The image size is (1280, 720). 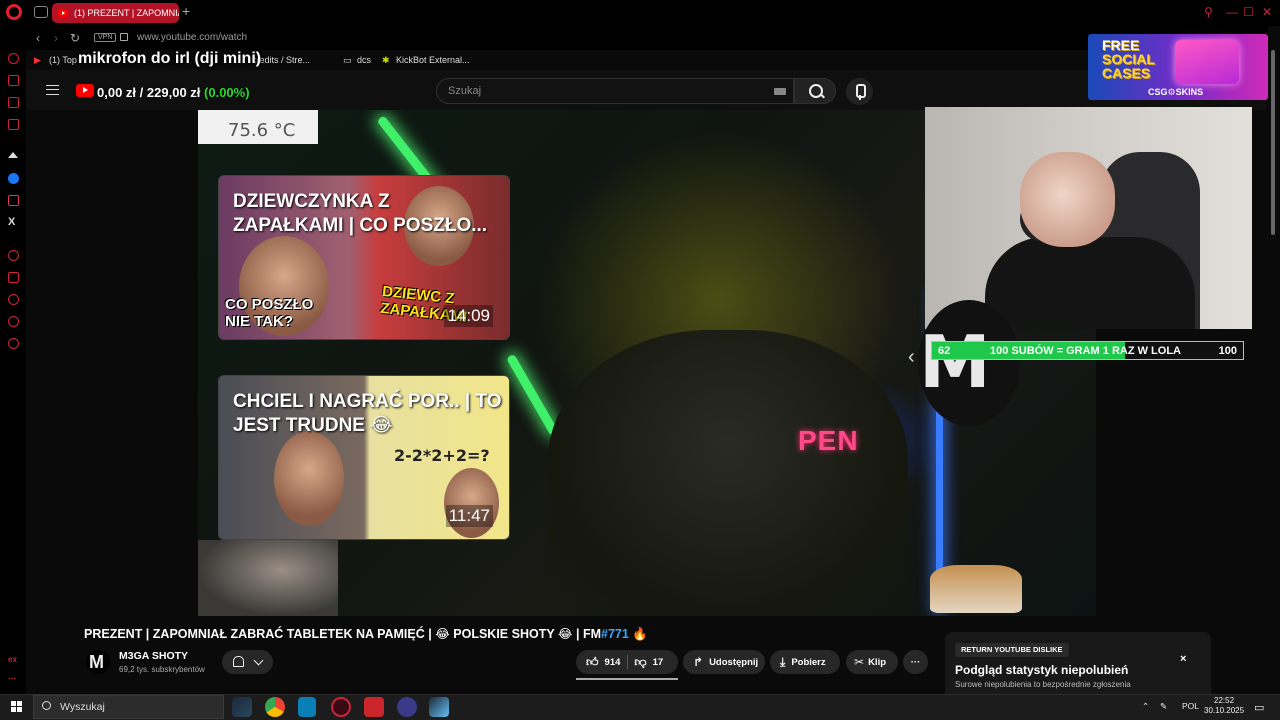 I want to click on music-player-icon, so click(x=13, y=255).